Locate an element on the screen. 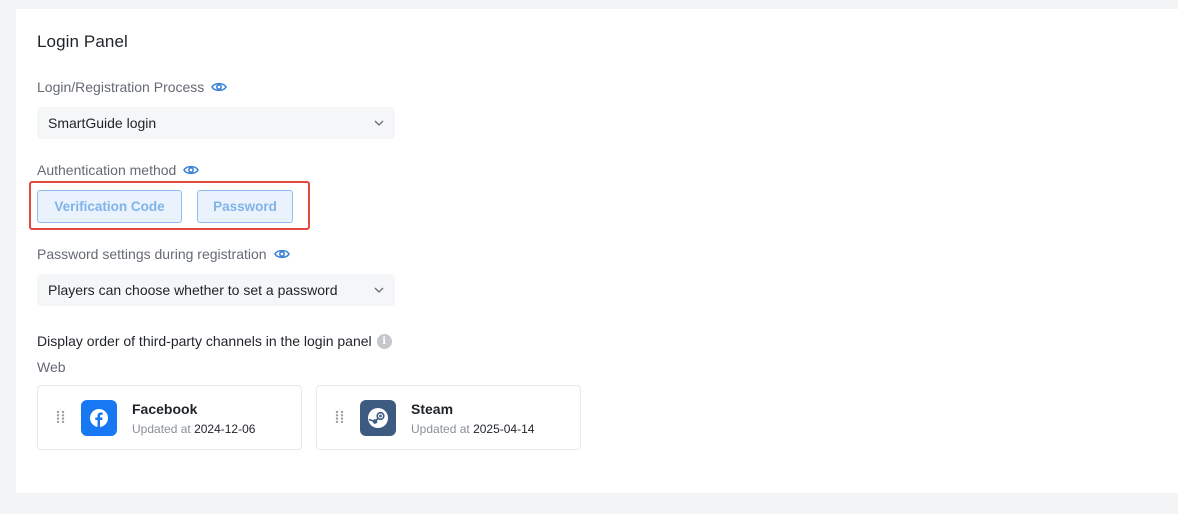  auth-method-label: Authentication method is located at coordinates (118, 170).